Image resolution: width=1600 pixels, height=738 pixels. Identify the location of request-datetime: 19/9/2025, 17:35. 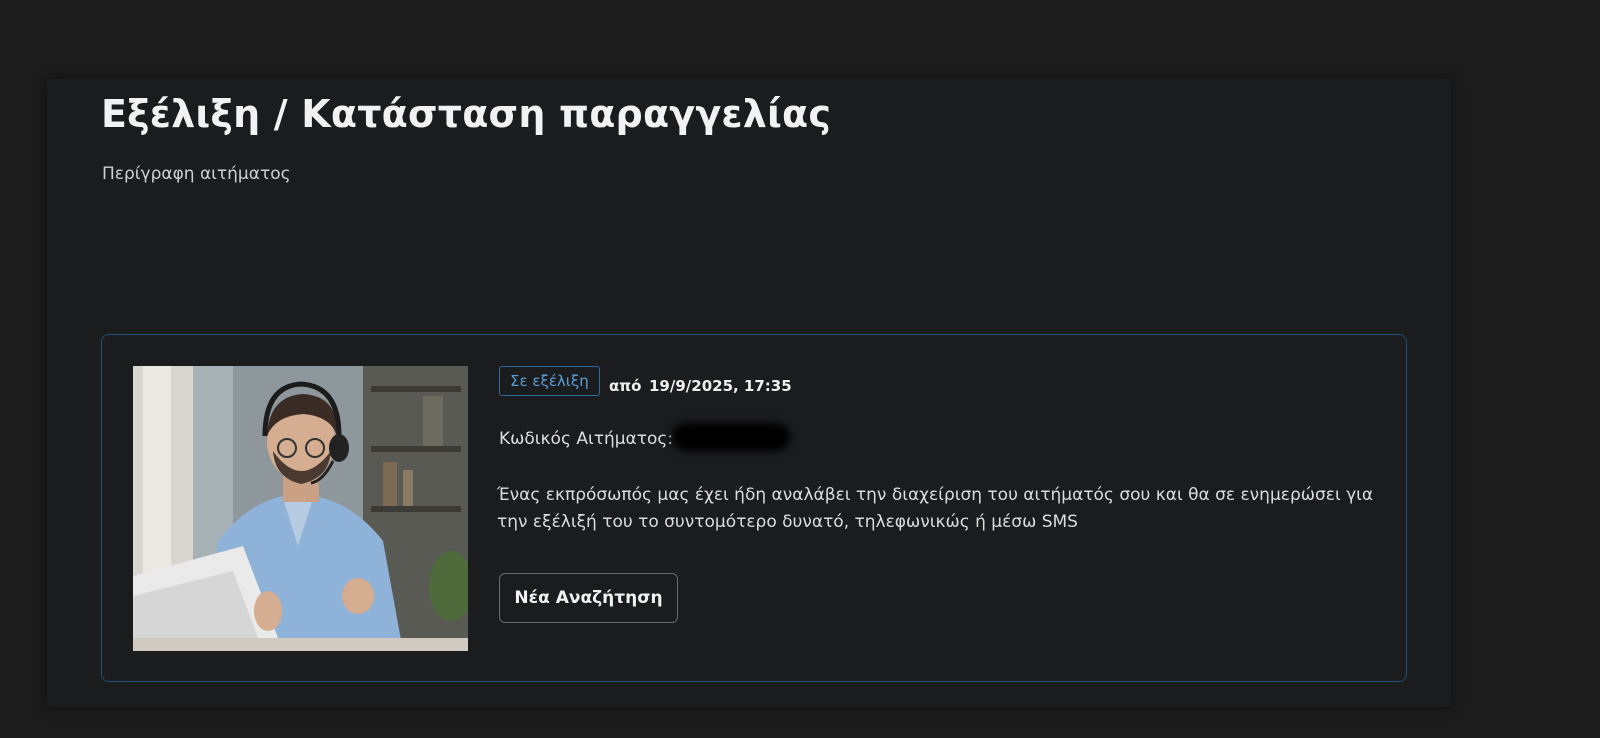
(720, 386).